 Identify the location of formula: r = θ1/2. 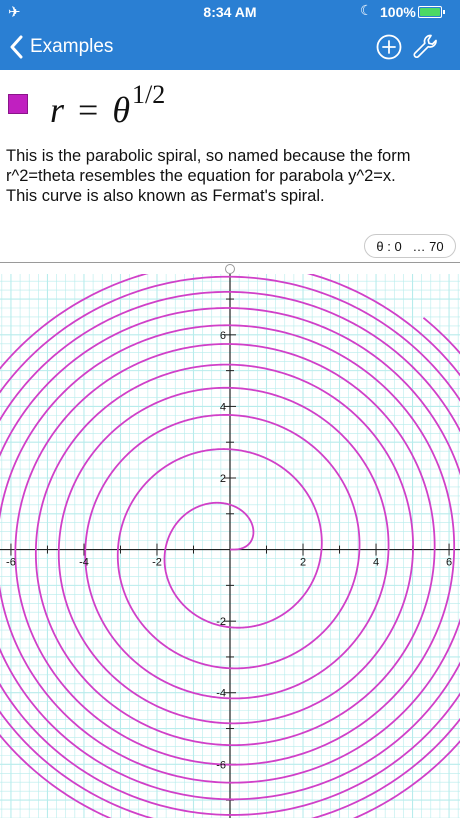
(107, 105).